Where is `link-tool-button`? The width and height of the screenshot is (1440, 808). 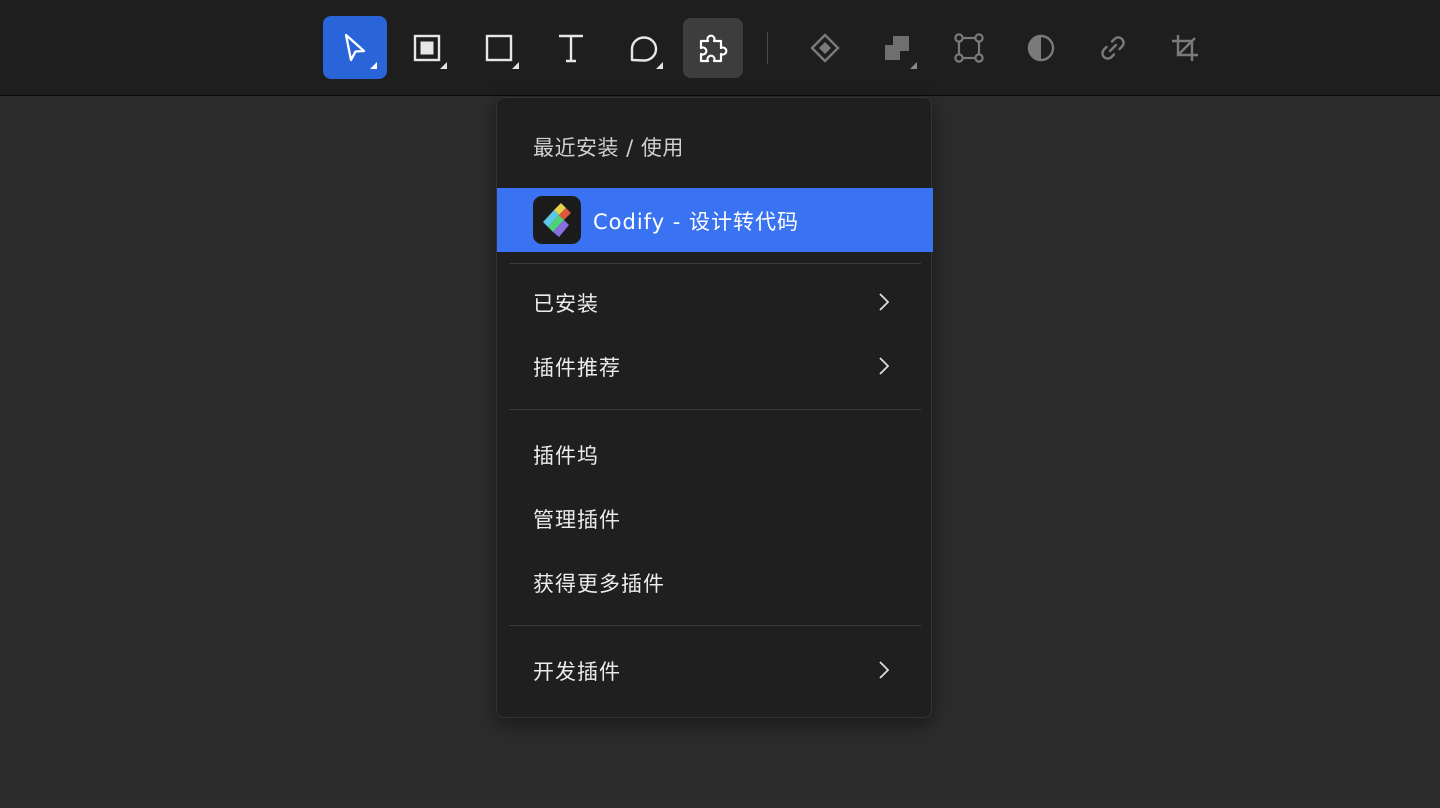 link-tool-button is located at coordinates (1113, 48).